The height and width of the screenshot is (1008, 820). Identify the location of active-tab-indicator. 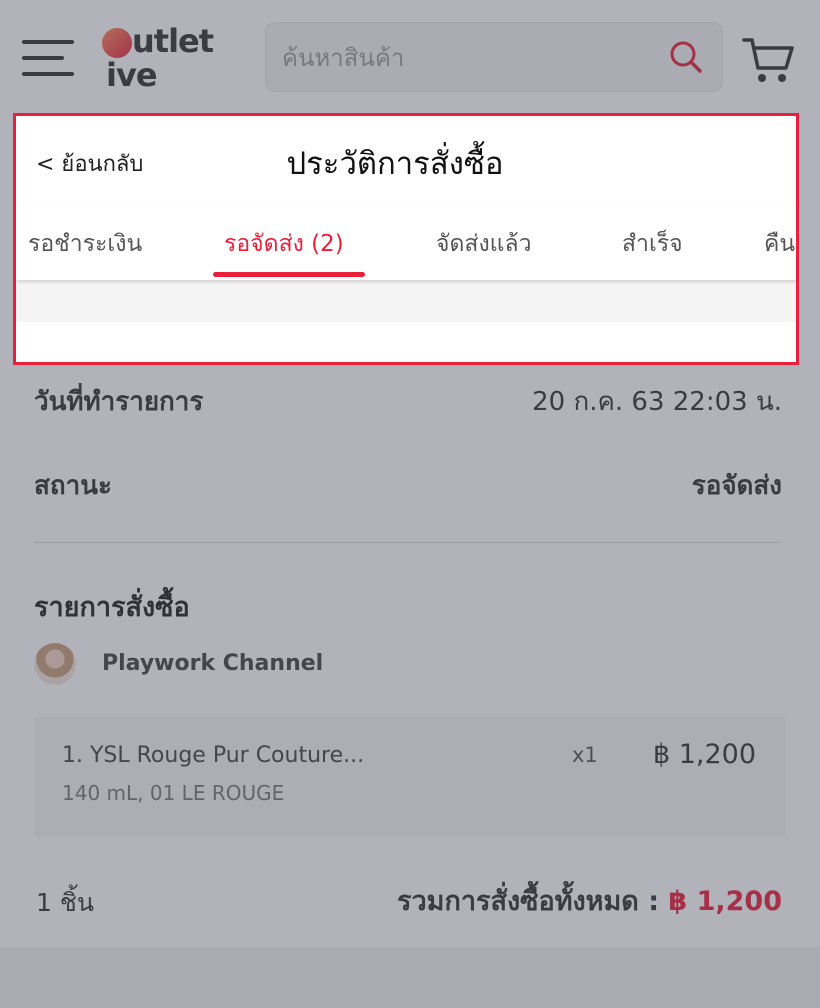
(289, 274).